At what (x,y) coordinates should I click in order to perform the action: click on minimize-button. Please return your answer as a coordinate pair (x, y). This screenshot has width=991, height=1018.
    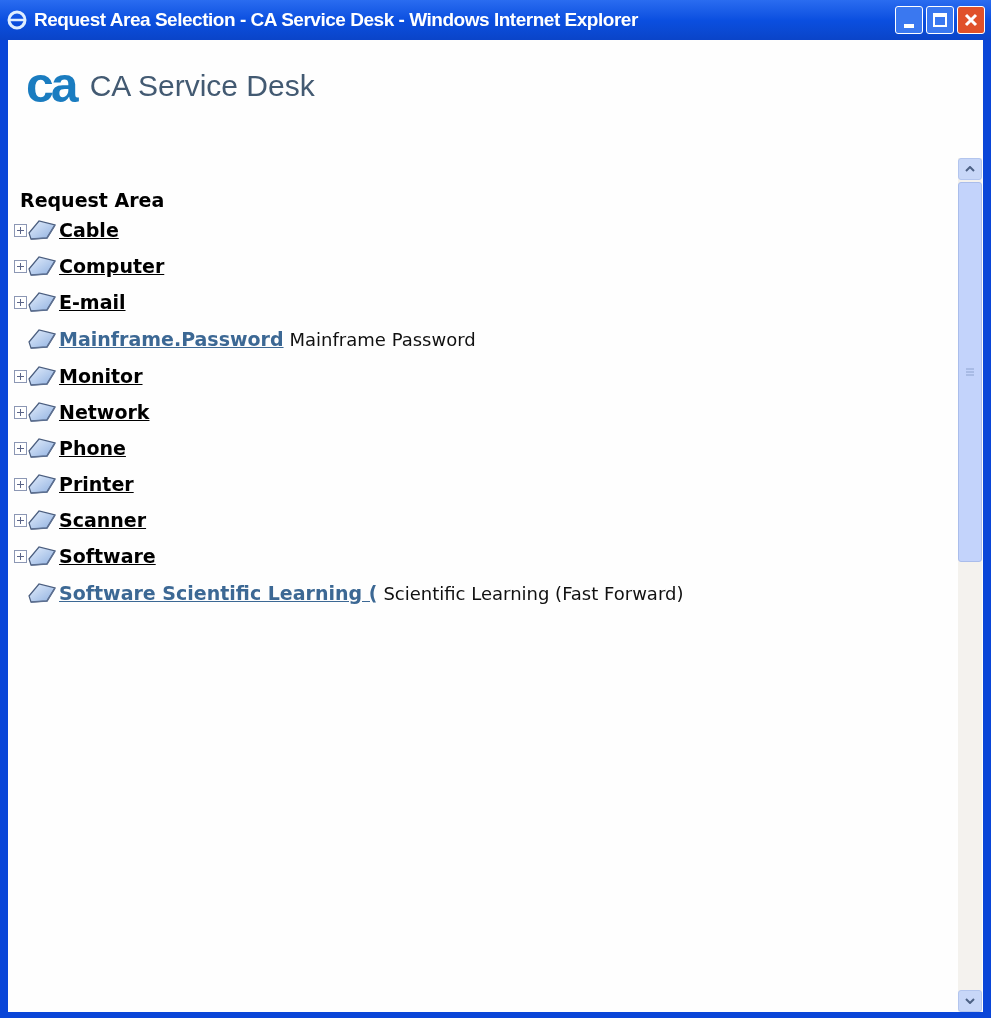
    Looking at the image, I should click on (909, 20).